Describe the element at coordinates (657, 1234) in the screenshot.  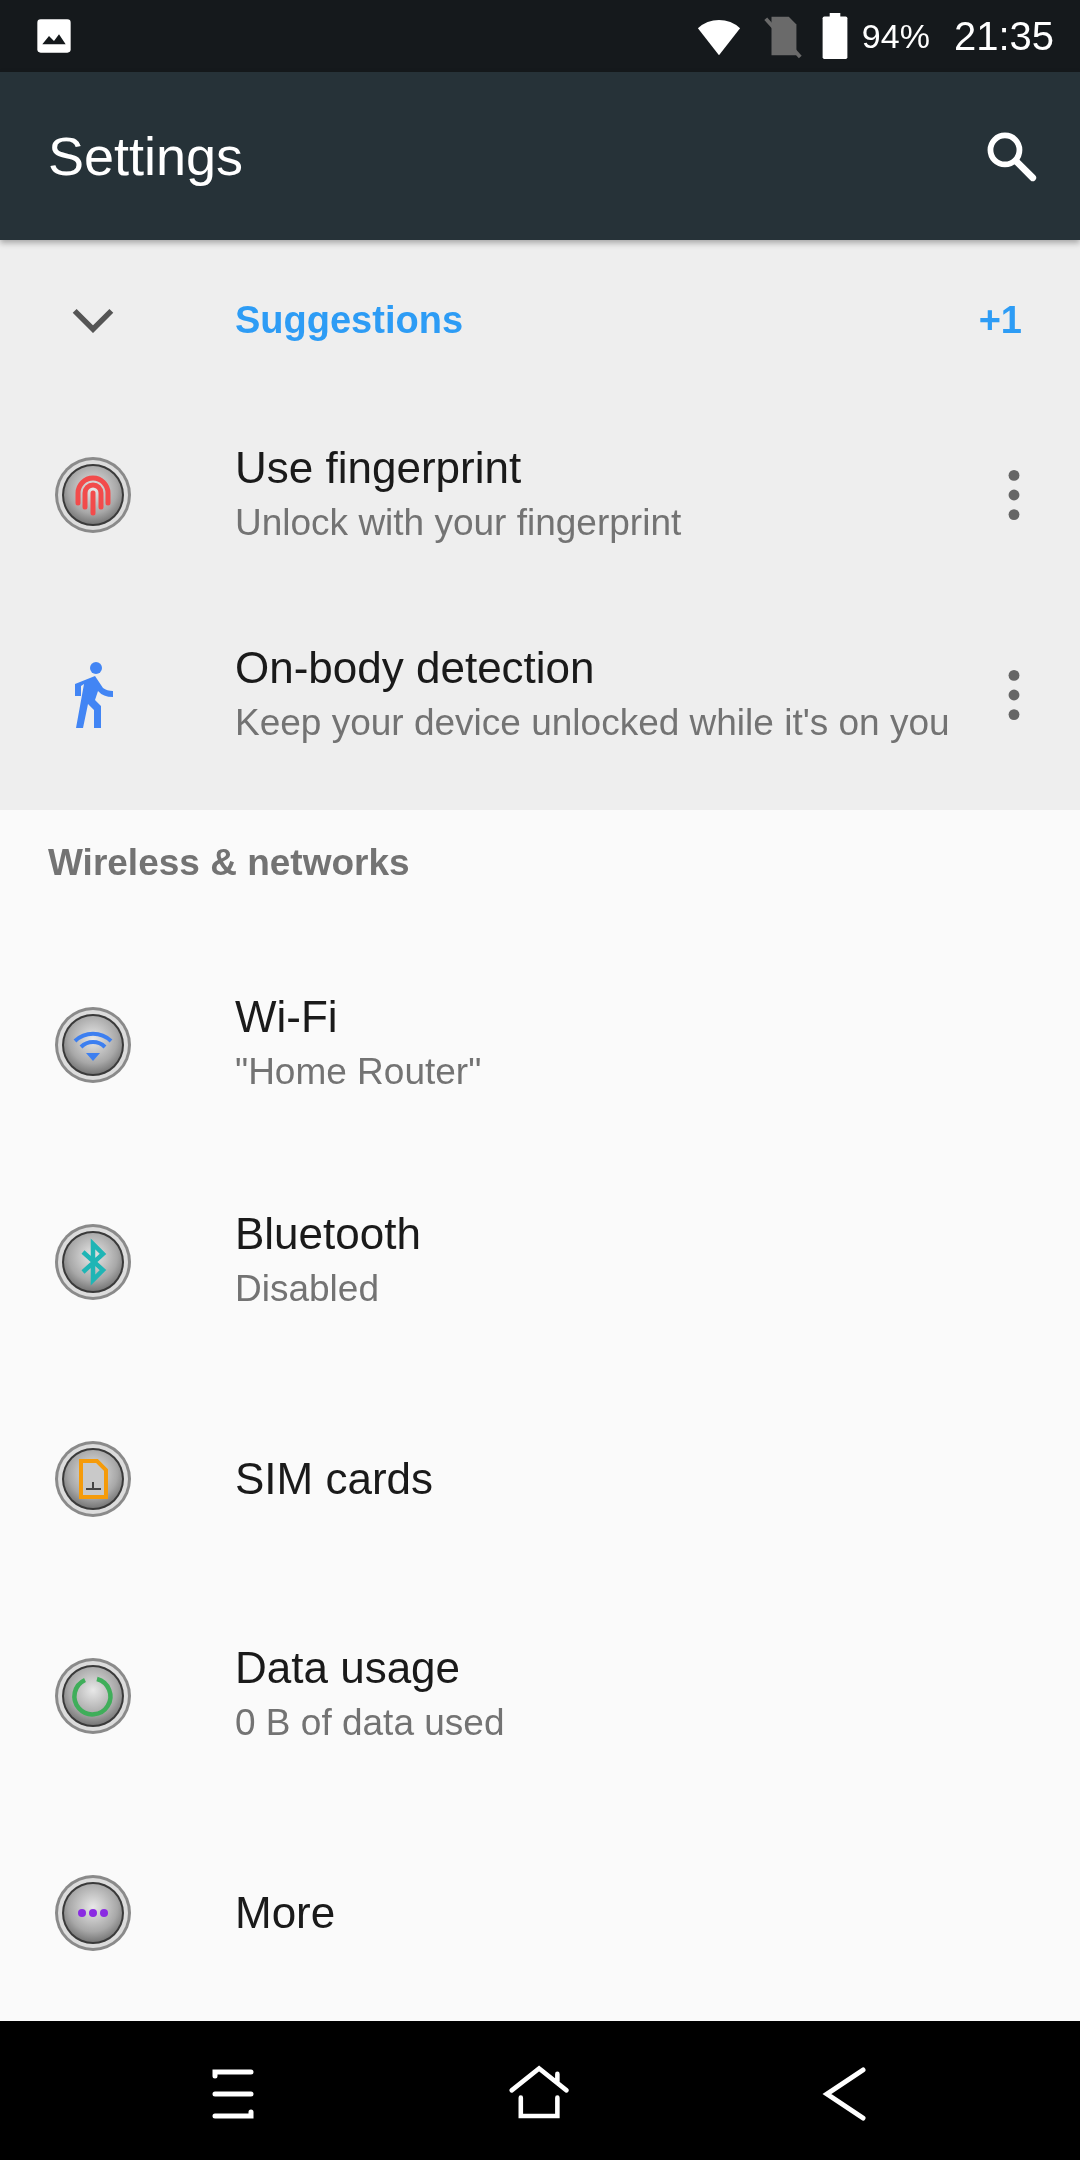
I see `setting-title: Bluetooth` at that location.